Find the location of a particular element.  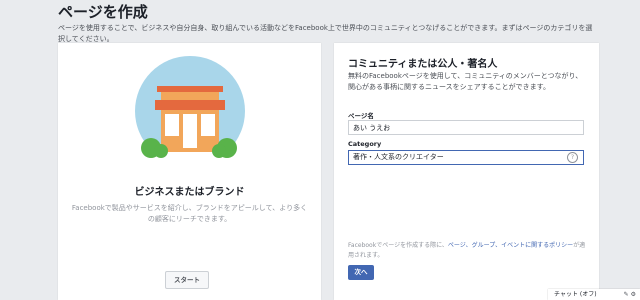

business-title: ビジネスまたはブランド is located at coordinates (189, 192).